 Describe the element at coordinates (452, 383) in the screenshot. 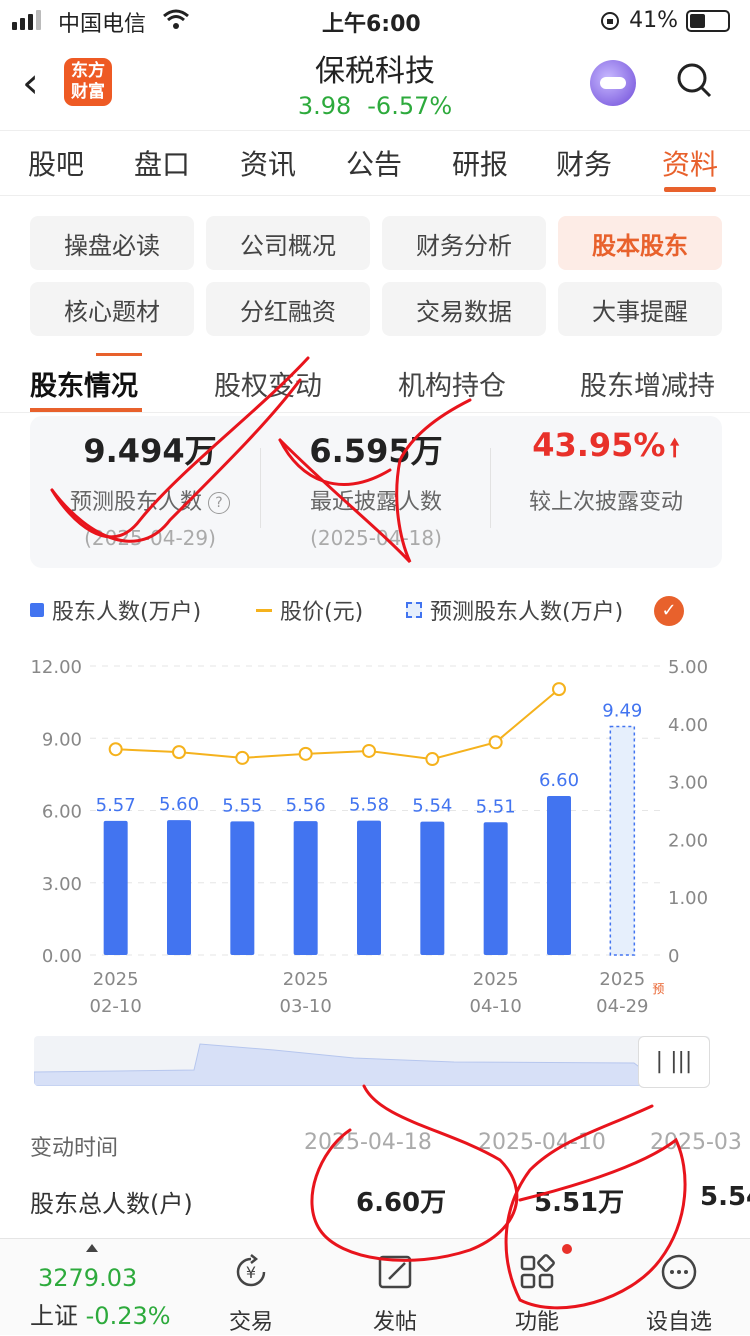

I see `subtab-institution-holdings: 机构持仓` at that location.